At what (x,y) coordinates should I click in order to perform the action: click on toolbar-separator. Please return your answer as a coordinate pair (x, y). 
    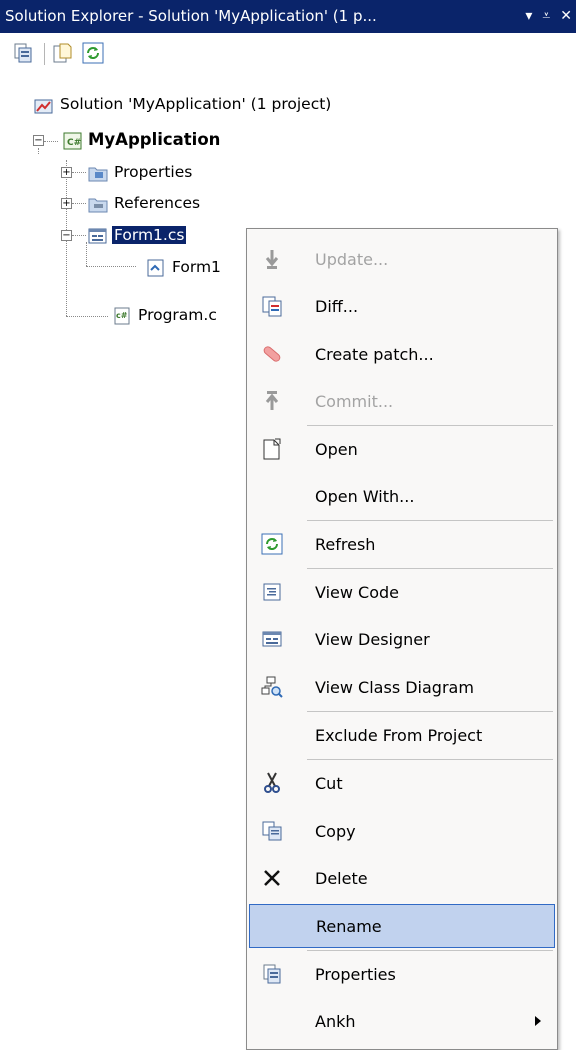
    Looking at the image, I should click on (44, 54).